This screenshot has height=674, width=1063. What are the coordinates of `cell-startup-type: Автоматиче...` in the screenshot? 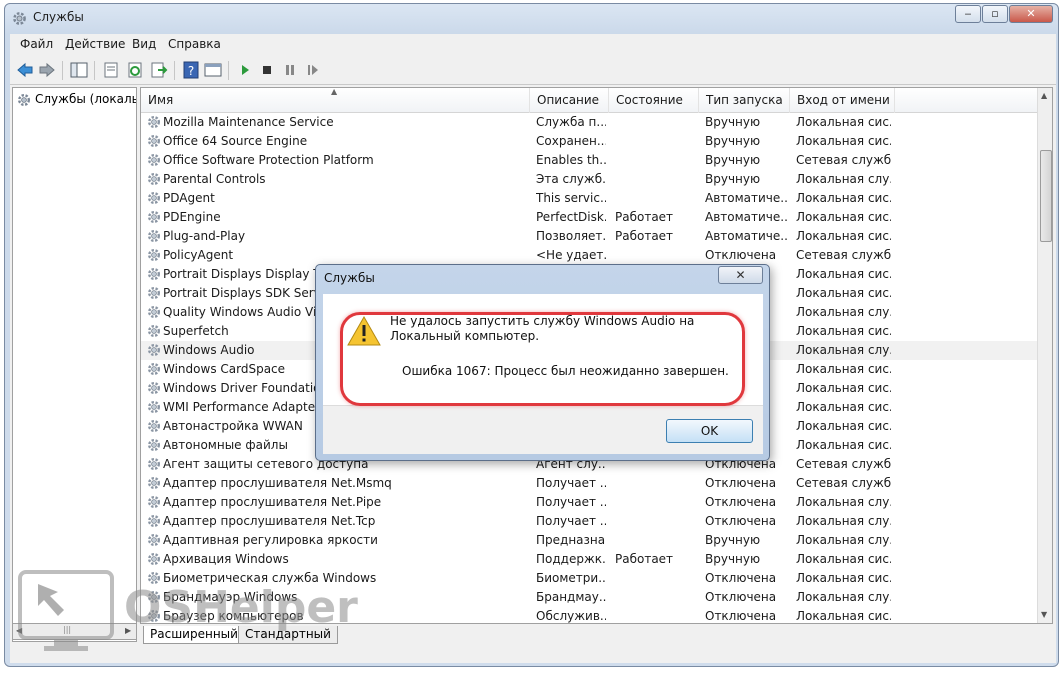 It's located at (746, 217).